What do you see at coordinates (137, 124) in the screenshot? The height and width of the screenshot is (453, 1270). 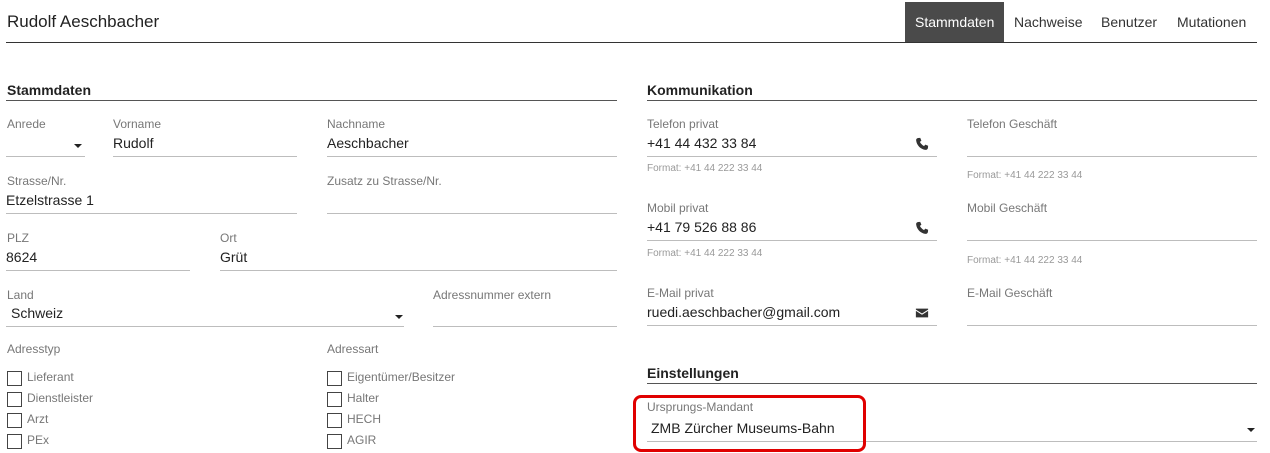 I see `vorname-label: Vorname` at bounding box center [137, 124].